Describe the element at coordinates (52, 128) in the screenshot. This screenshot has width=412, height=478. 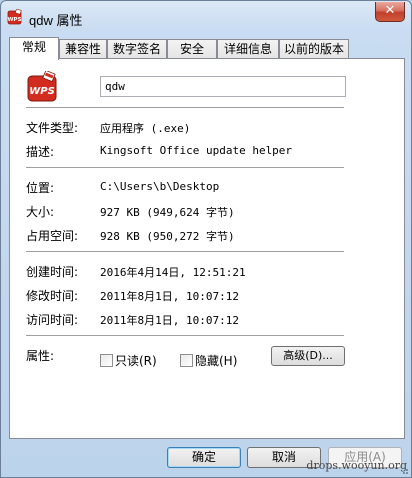
I see `file-type-label: 文件类型:` at that location.